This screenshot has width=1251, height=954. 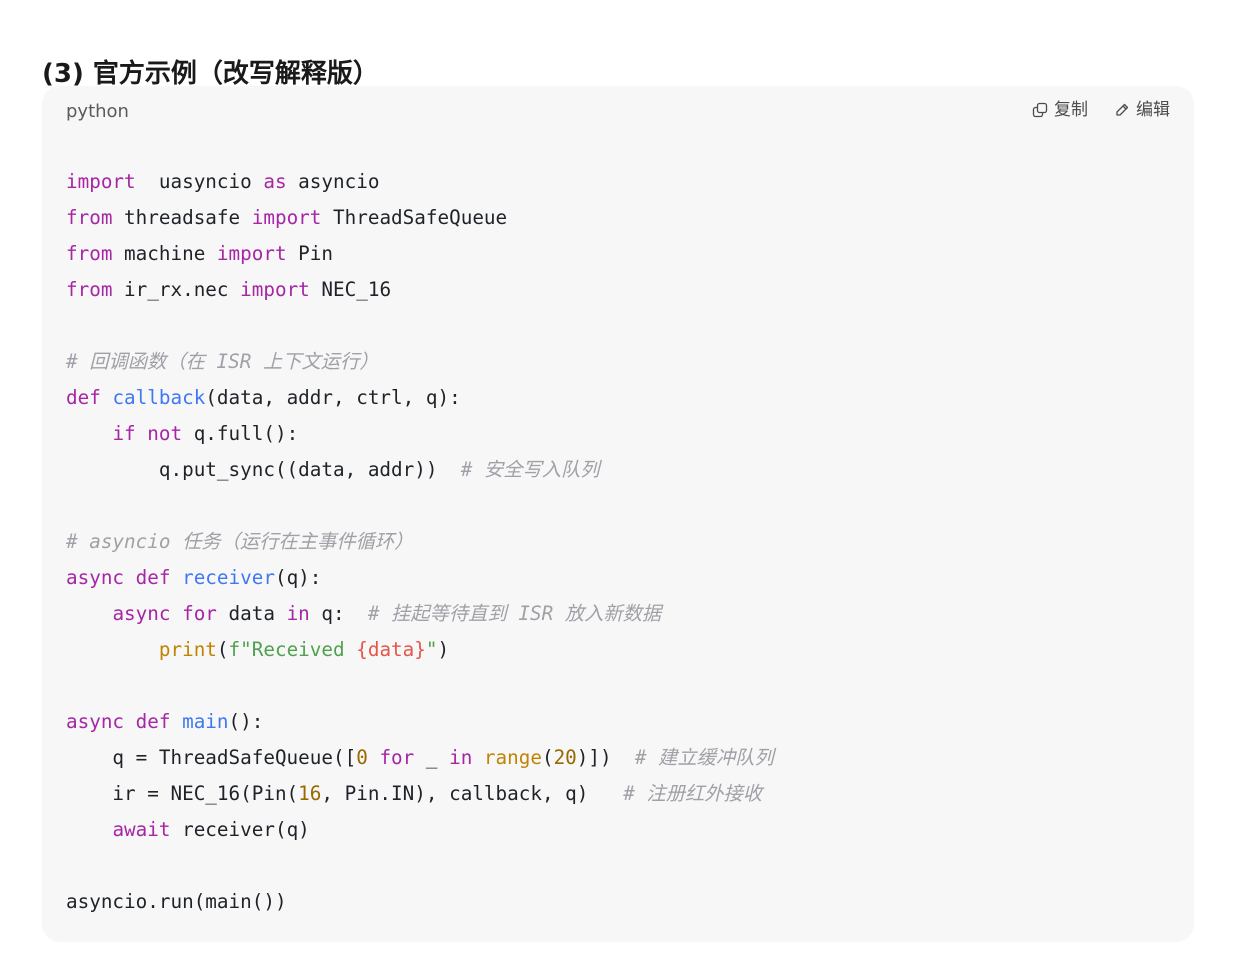 I want to click on edit-label: 编辑, so click(x=1153, y=110).